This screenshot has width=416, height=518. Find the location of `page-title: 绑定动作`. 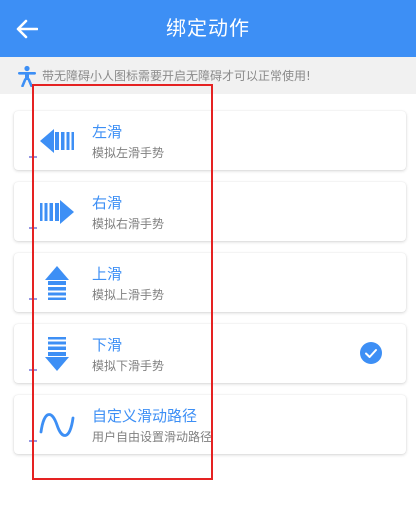

page-title: 绑定动作 is located at coordinates (208, 28).